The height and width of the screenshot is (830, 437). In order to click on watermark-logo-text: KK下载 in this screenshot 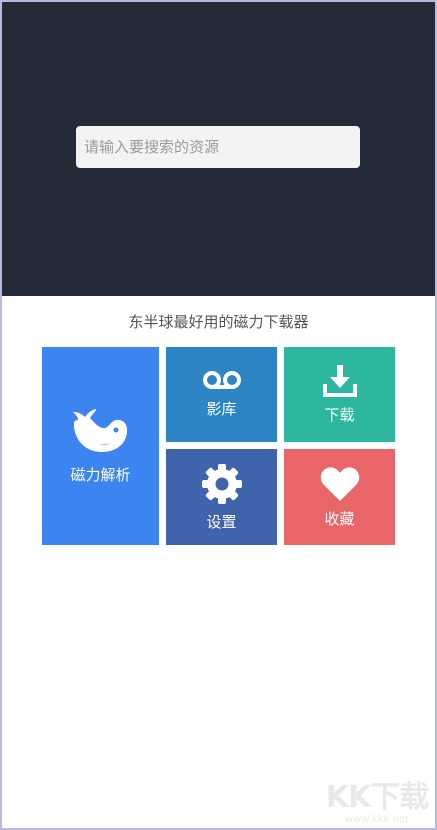, I will do `click(377, 797)`.